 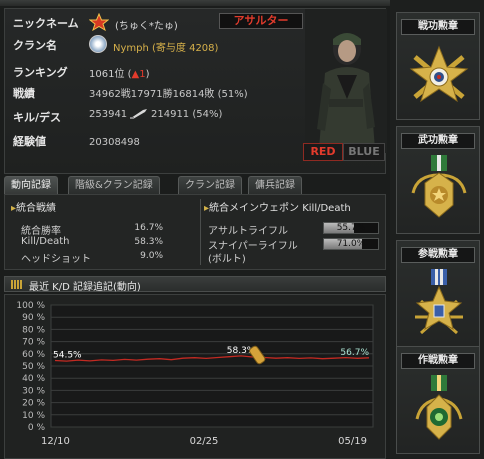 What do you see at coordinates (195, 284) in the screenshot?
I see `chart-header: 最近 K/D 記録追記(動向)` at bounding box center [195, 284].